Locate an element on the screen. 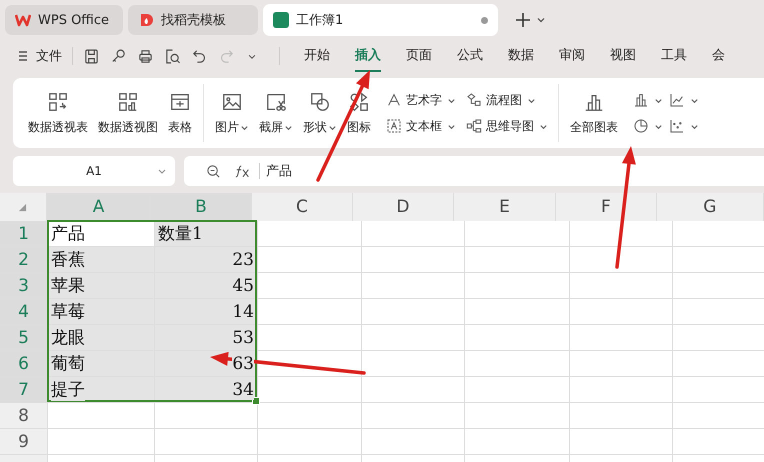 The width and height of the screenshot is (764, 462). ribbon-tab: 审阅 is located at coordinates (572, 56).